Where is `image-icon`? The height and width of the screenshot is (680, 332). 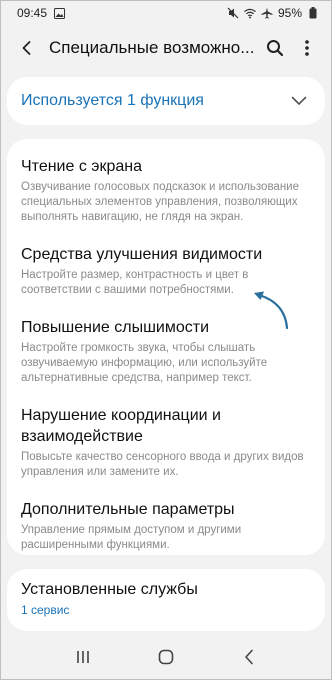
image-icon is located at coordinates (59, 13).